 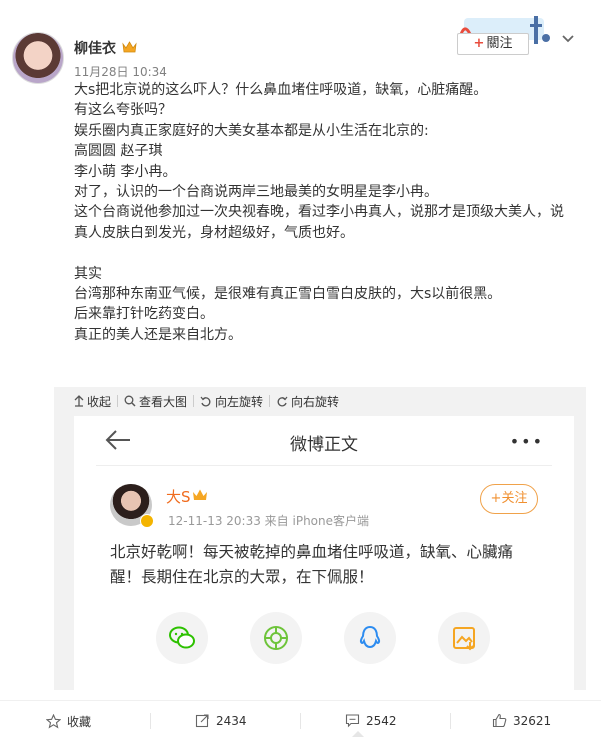 I want to click on content-line: 后来靠打针吃药变白。, so click(x=144, y=314).